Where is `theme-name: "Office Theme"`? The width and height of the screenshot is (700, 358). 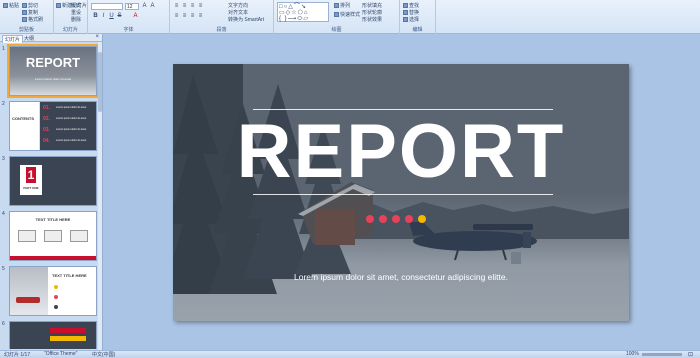 theme-name: "Office Theme" is located at coordinates (61, 354).